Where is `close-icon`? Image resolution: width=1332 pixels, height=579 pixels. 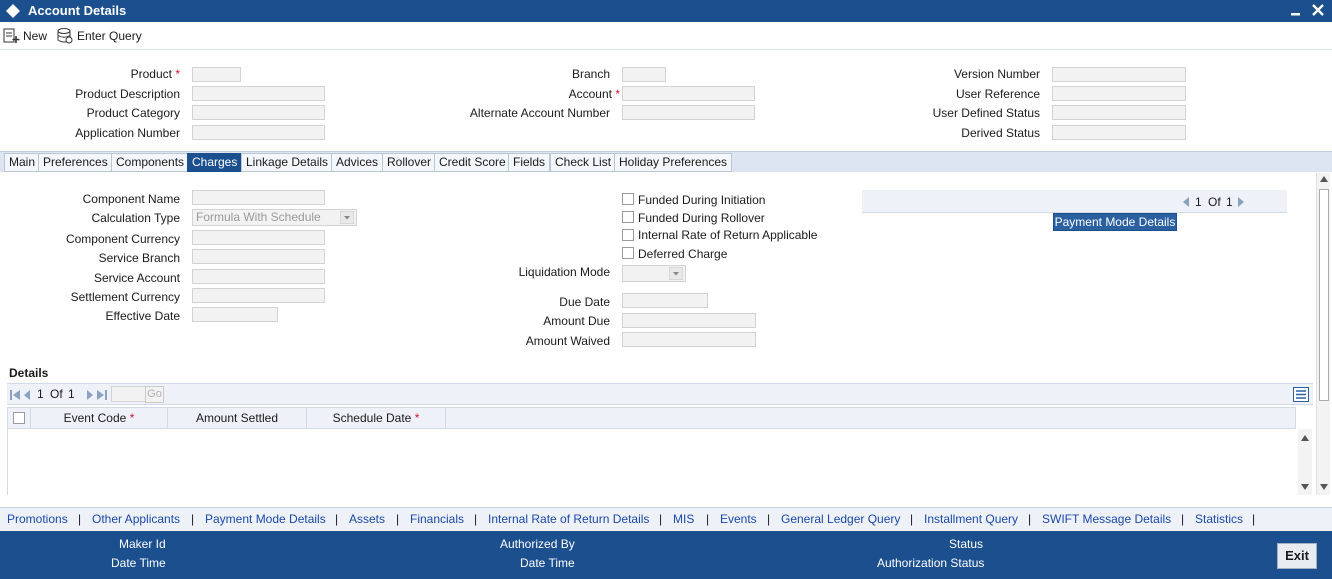
close-icon is located at coordinates (1318, 10).